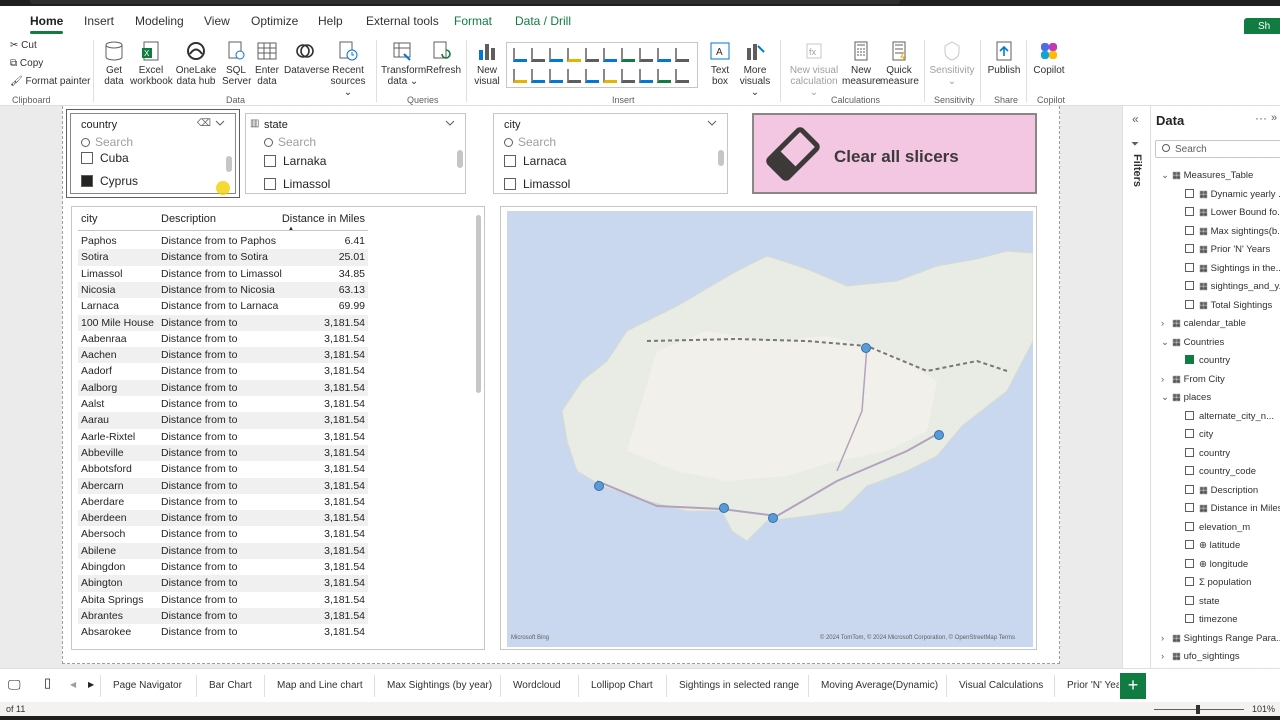 This screenshot has height=720, width=1280. What do you see at coordinates (223, 274) in the screenshot?
I see `table-row: Limassol Distance from to Limassol 34.85` at bounding box center [223, 274].